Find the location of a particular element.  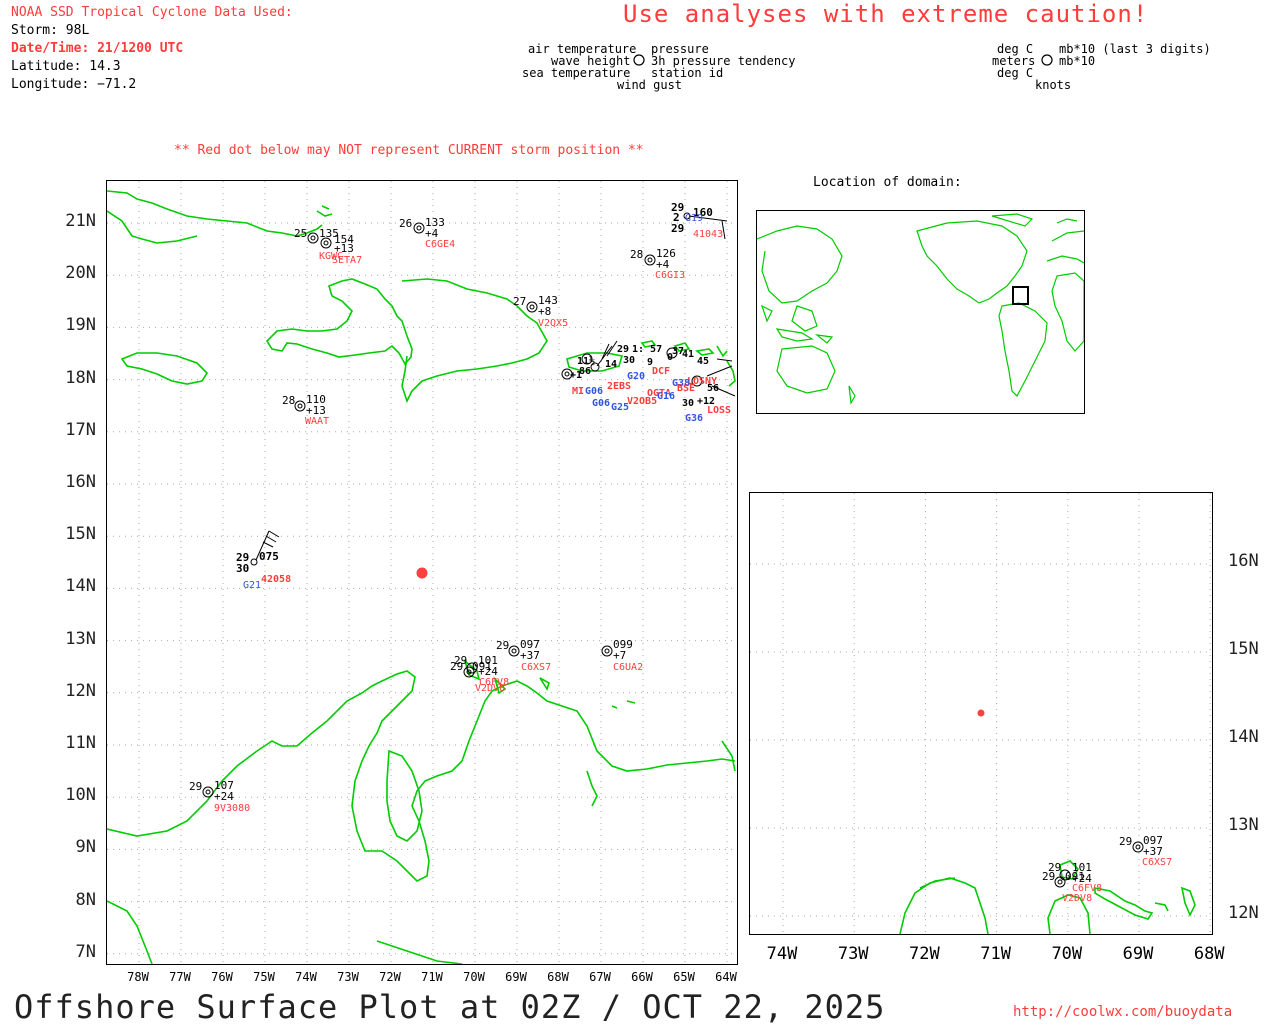

latitude: Latitude: 14.3 is located at coordinates (66, 66).